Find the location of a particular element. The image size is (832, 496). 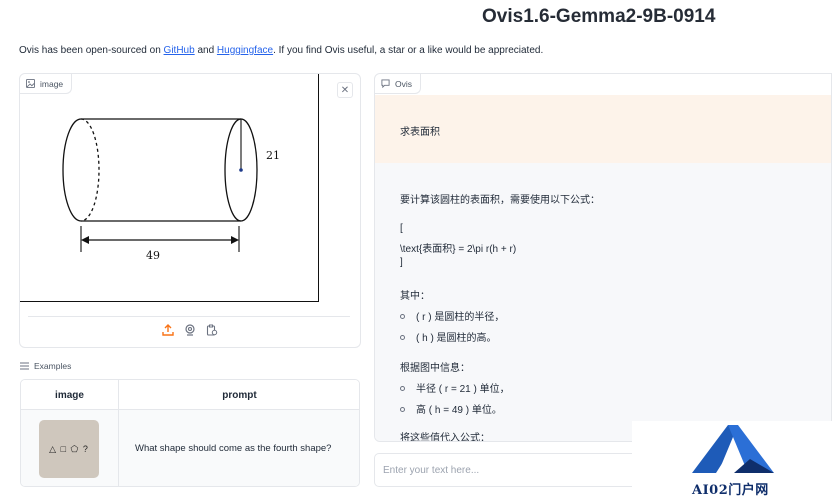

upload-icon is located at coordinates (168, 330).